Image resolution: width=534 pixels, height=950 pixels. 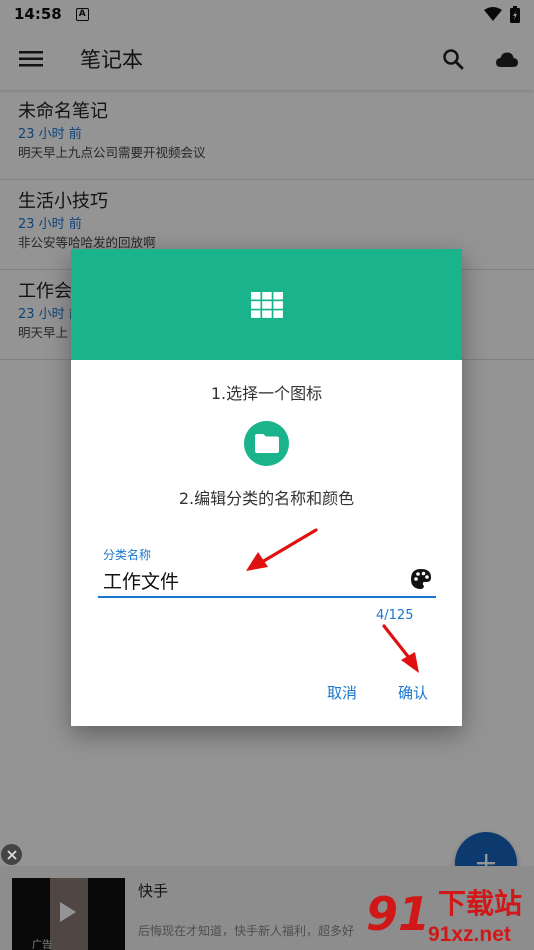 I want to click on grid-apps-icon, so click(x=266, y=304).